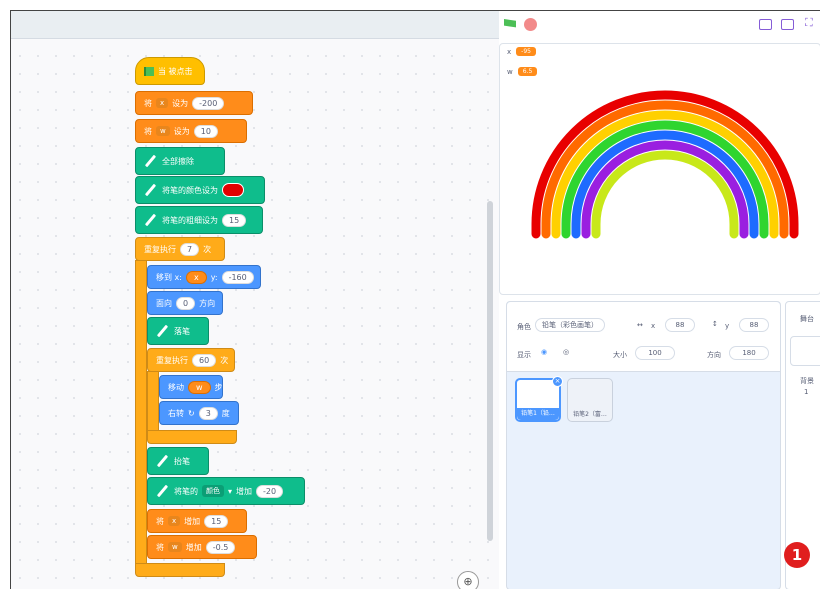 This screenshot has height=589, width=820. I want to click on change-w-block: 将 w 增加 -0.5, so click(202, 547).